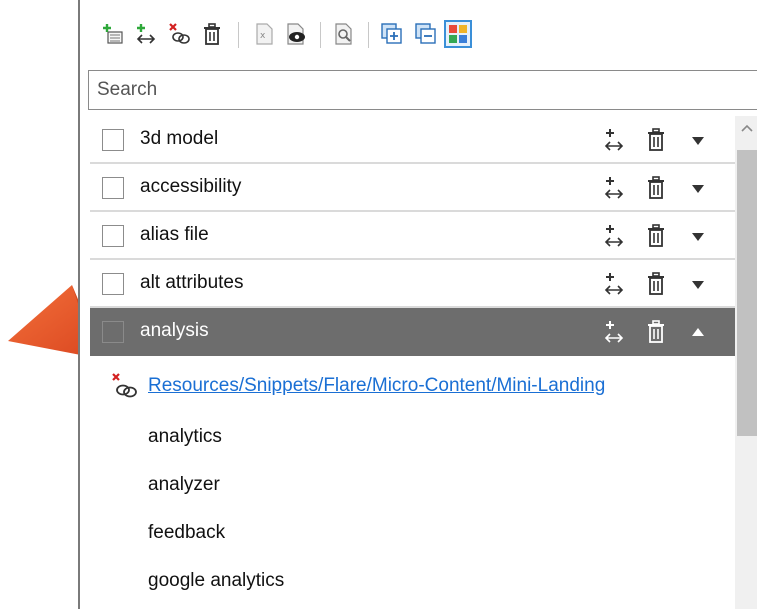 This screenshot has width=757, height=609. I want to click on expand-all-button, so click(392, 34).